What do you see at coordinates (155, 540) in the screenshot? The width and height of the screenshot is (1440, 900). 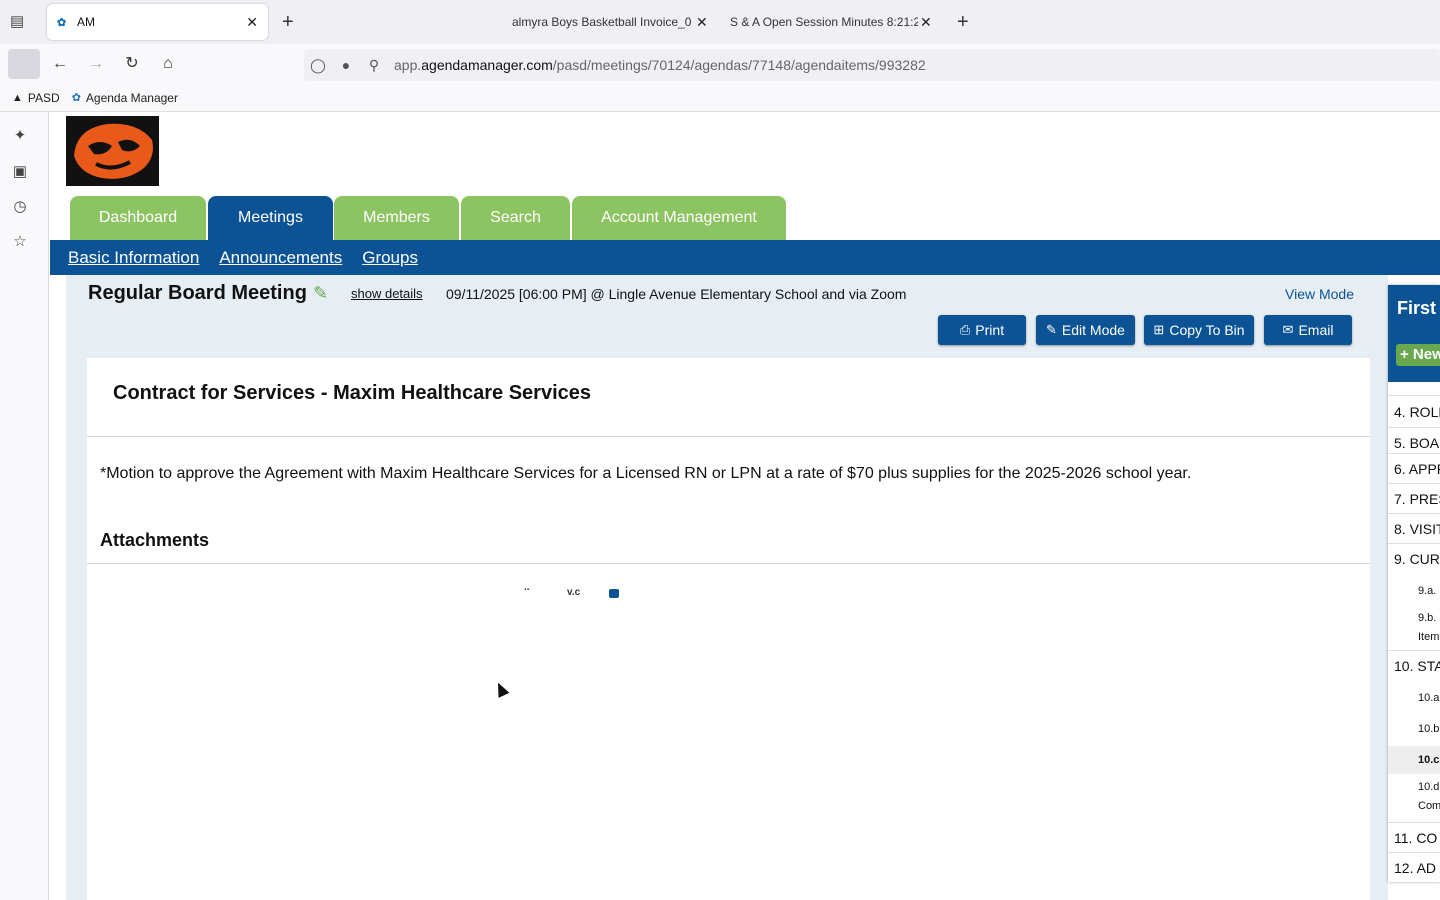 I see `attachments-heading: Attachments` at bounding box center [155, 540].